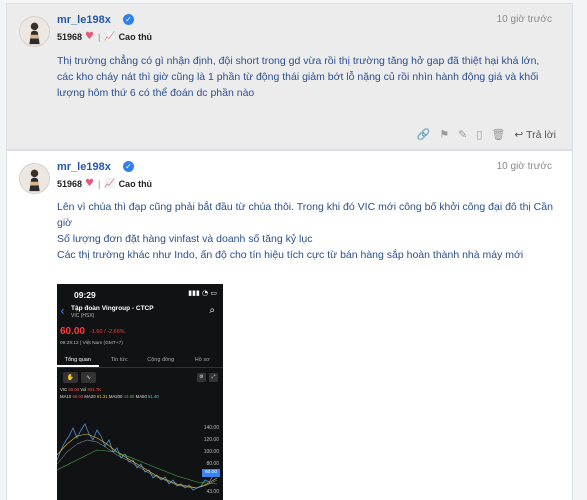 This screenshot has width=587, height=500. I want to click on reply-label: Trả lời, so click(541, 134).